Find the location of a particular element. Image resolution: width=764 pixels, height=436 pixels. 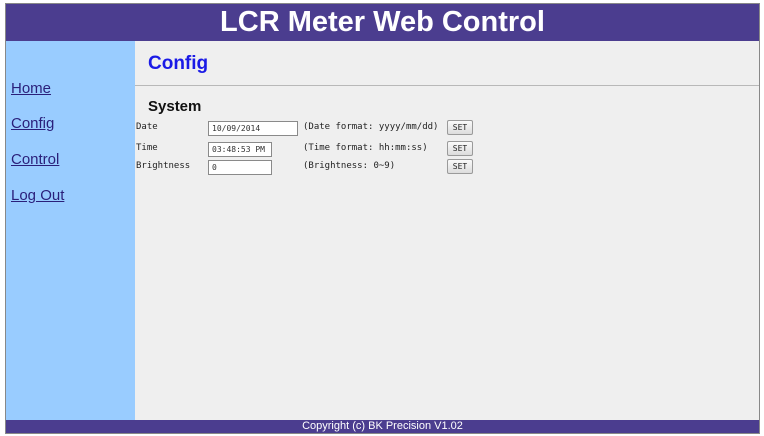

copyright-text: Copyright (c) BK Precision V1.02 is located at coordinates (382, 426).